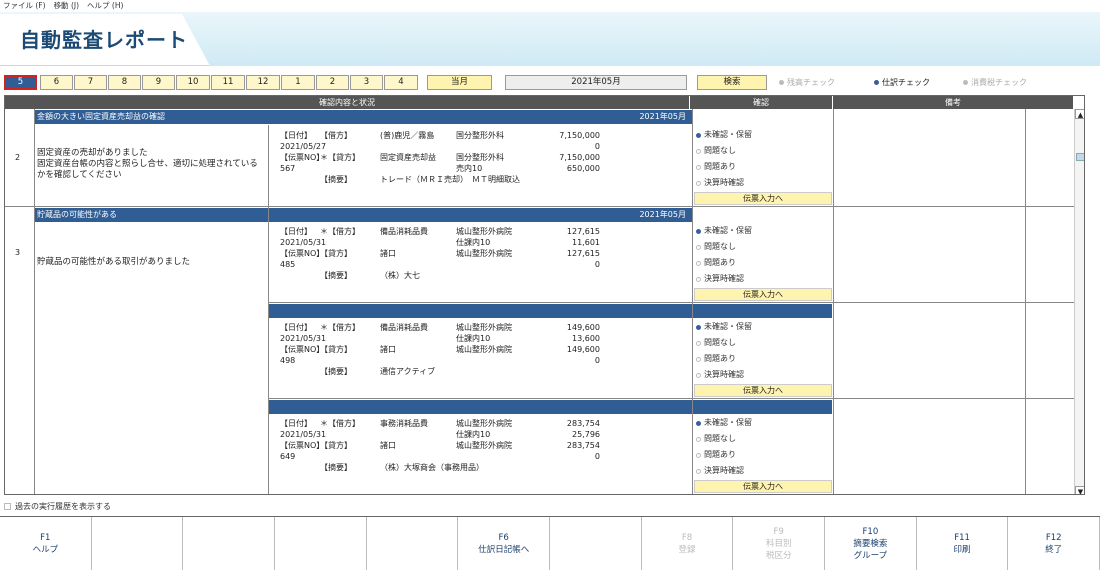 The height and width of the screenshot is (572, 1100). I want to click on entry-cell: 国分整形外科, so click(480, 135).